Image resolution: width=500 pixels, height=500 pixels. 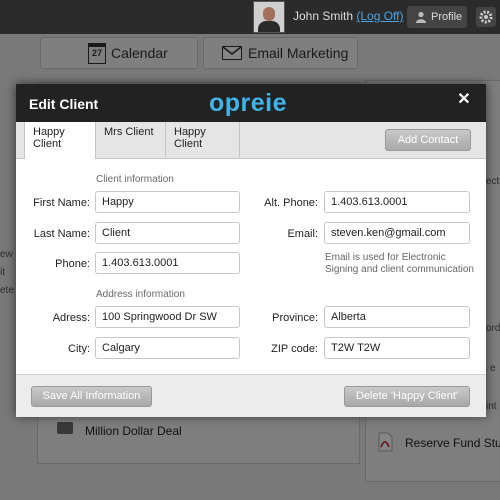 I want to click on tab-mrs-client: Mrs Client, so click(x=131, y=139).